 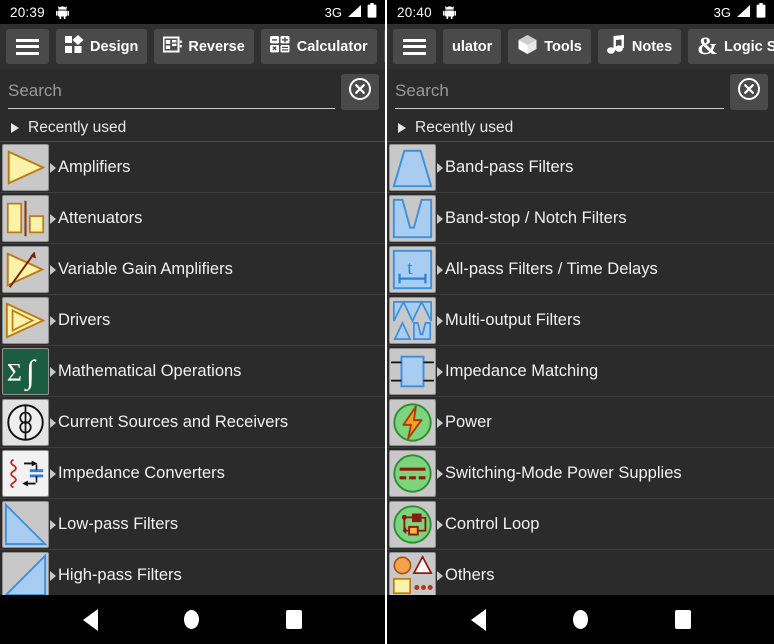 What do you see at coordinates (192, 524) in the screenshot?
I see `list-item: Low-pass Filters` at bounding box center [192, 524].